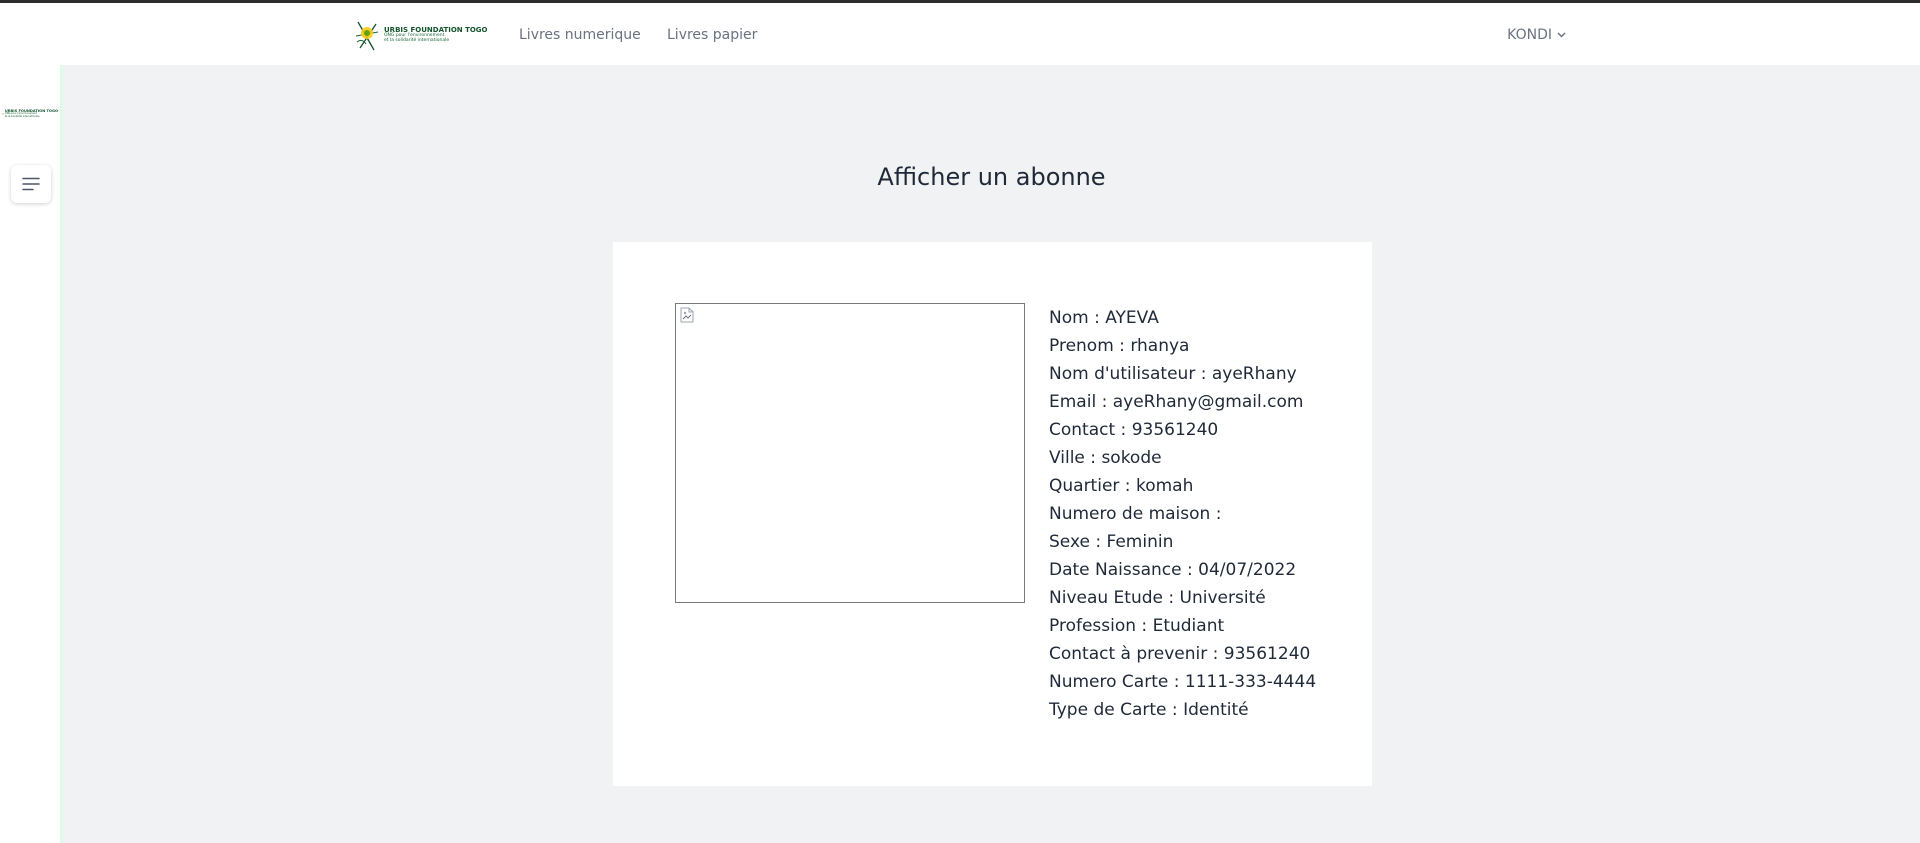  I want to click on detail-row-type-carte: Type de Carte : Identité, so click(1149, 710).